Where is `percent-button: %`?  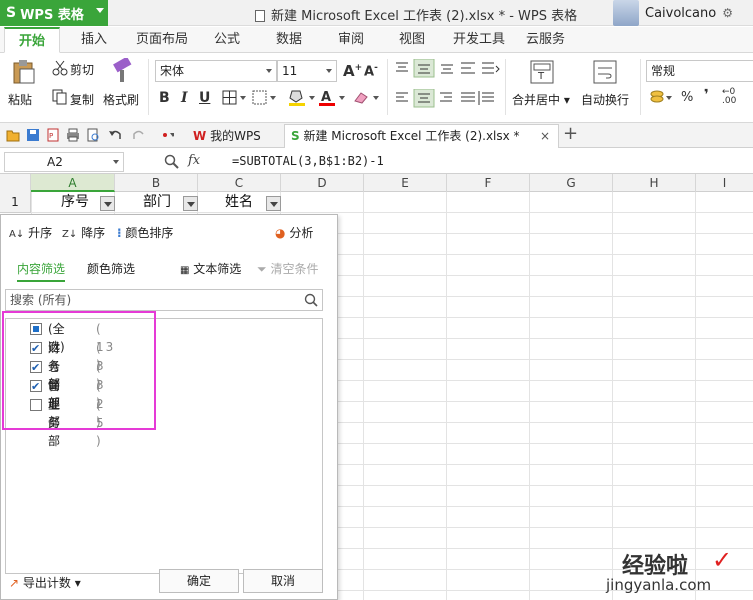 percent-button: % is located at coordinates (687, 97).